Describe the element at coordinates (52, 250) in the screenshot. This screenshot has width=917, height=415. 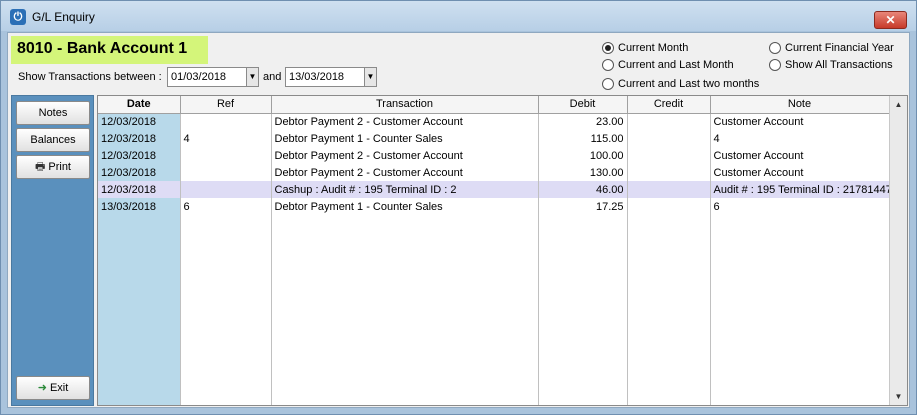
I see `side-panel: Notes Balances 🖶 Print ➜ Exit` at that location.